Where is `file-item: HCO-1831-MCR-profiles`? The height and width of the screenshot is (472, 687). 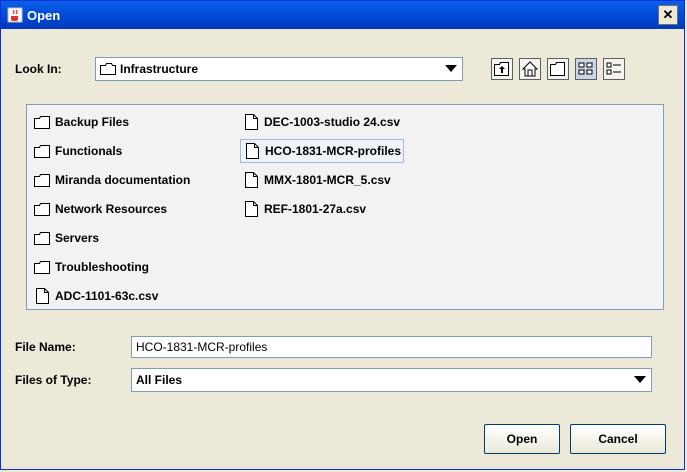 file-item: HCO-1831-MCR-profiles is located at coordinates (322, 151).